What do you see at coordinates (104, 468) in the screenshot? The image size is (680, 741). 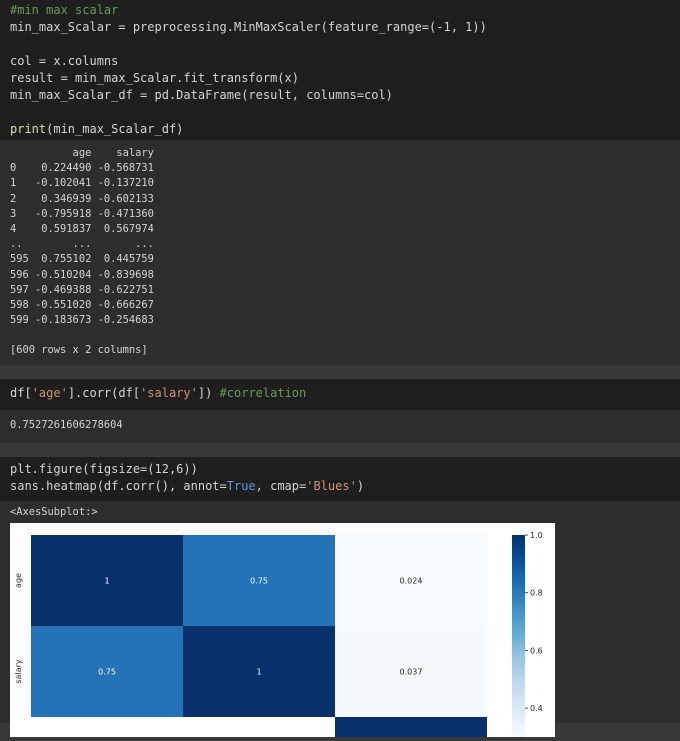 I see `code-token: plt.figure(figsize=(12,6))` at bounding box center [104, 468].